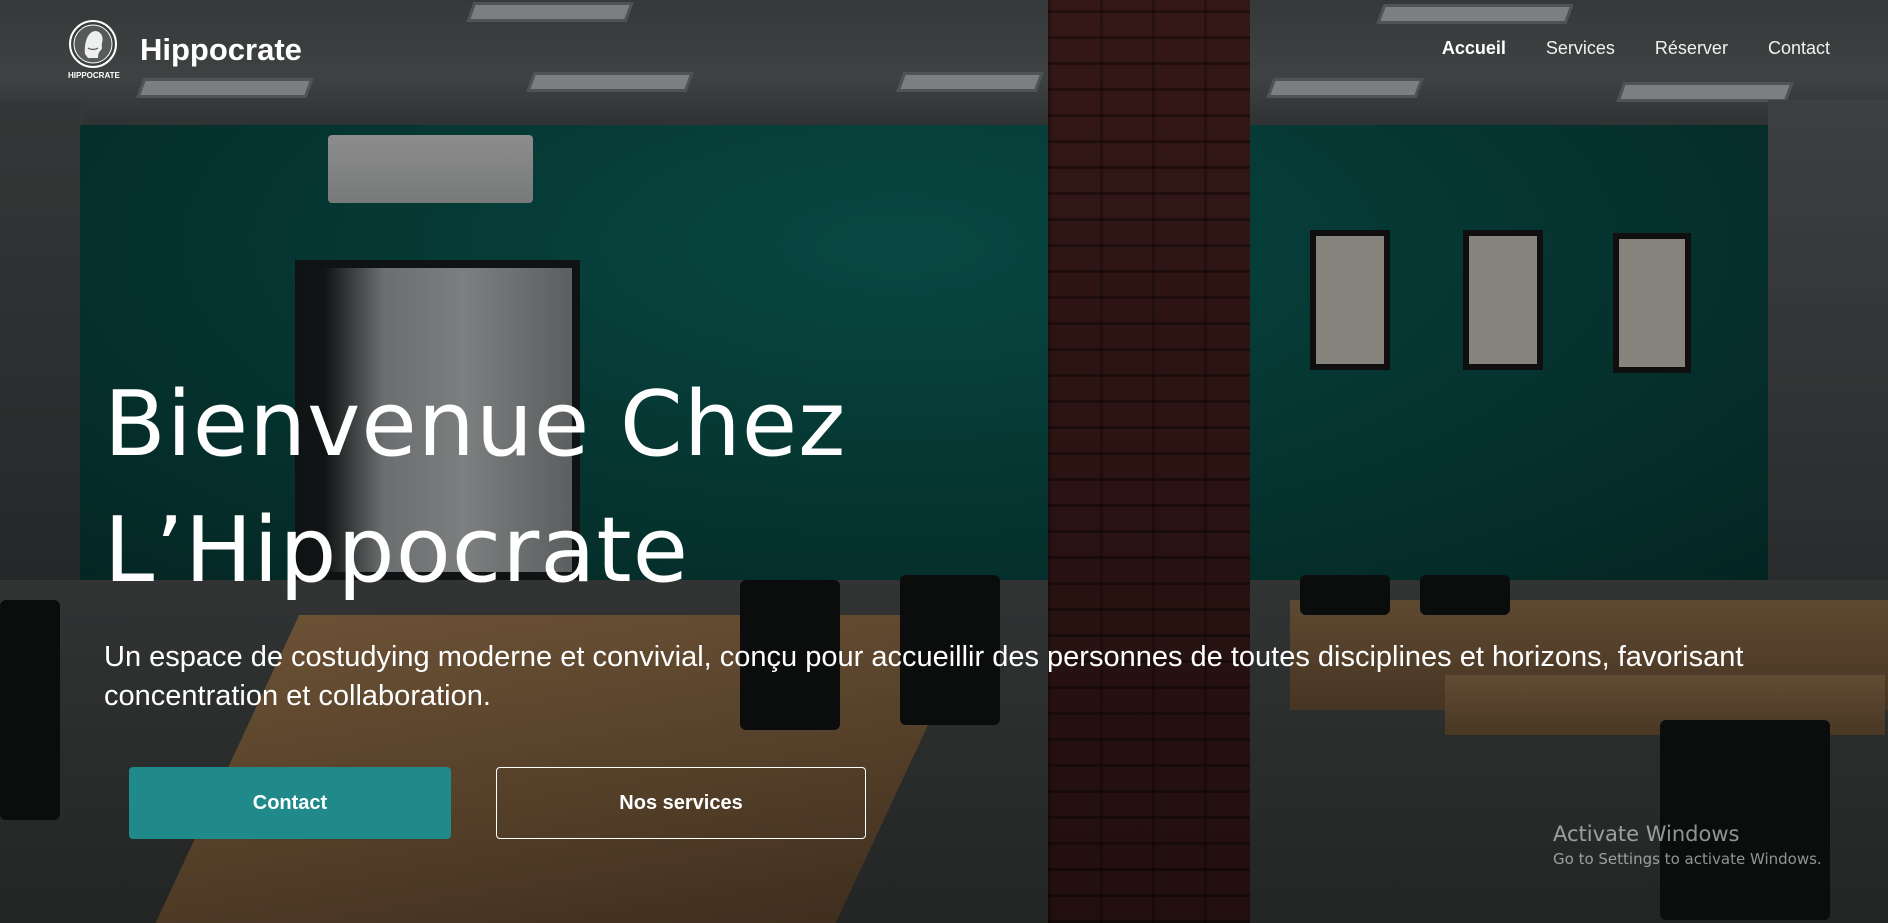 The width and height of the screenshot is (1888, 923). What do you see at coordinates (1799, 48) in the screenshot?
I see `nav-item-contact: Contact` at bounding box center [1799, 48].